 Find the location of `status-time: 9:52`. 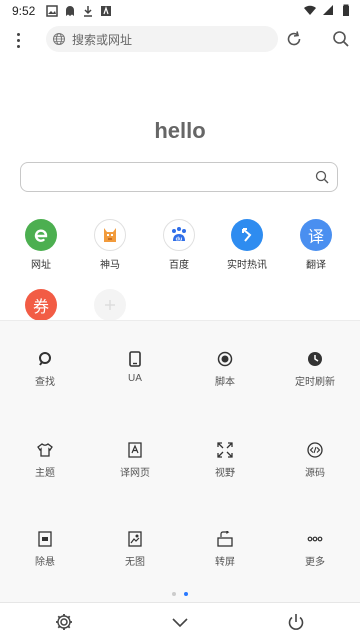

status-time: 9:52 is located at coordinates (24, 11).